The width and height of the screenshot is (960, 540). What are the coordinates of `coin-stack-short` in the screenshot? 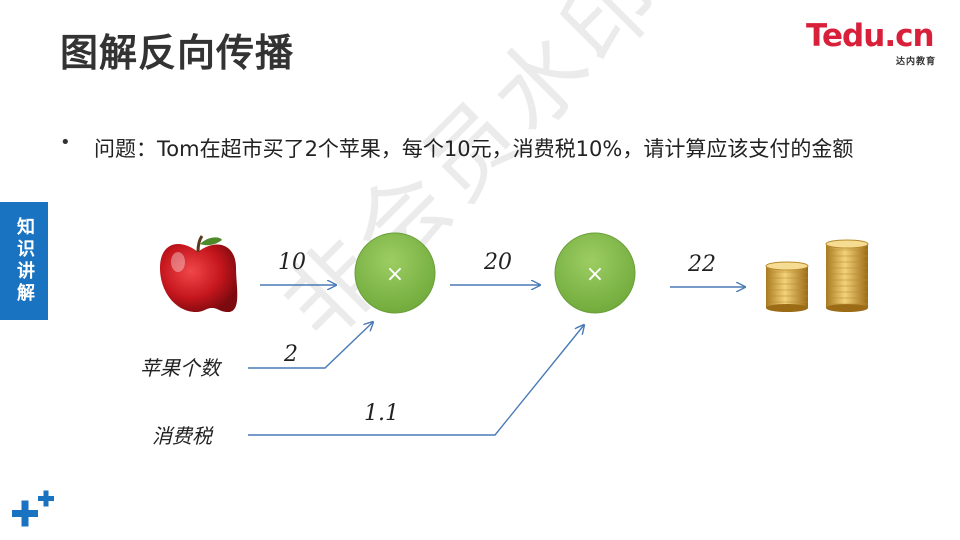 It's located at (787, 286).